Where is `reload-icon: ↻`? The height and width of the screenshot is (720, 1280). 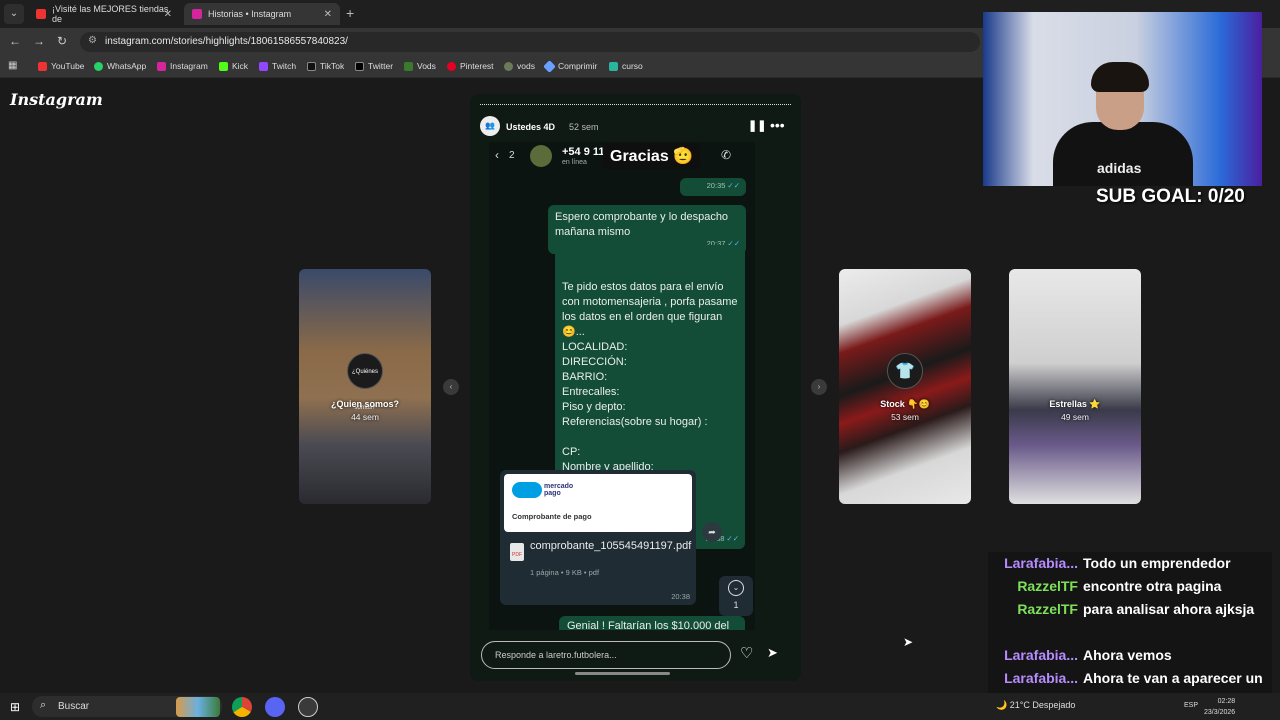
reload-icon: ↻ is located at coordinates (62, 41).